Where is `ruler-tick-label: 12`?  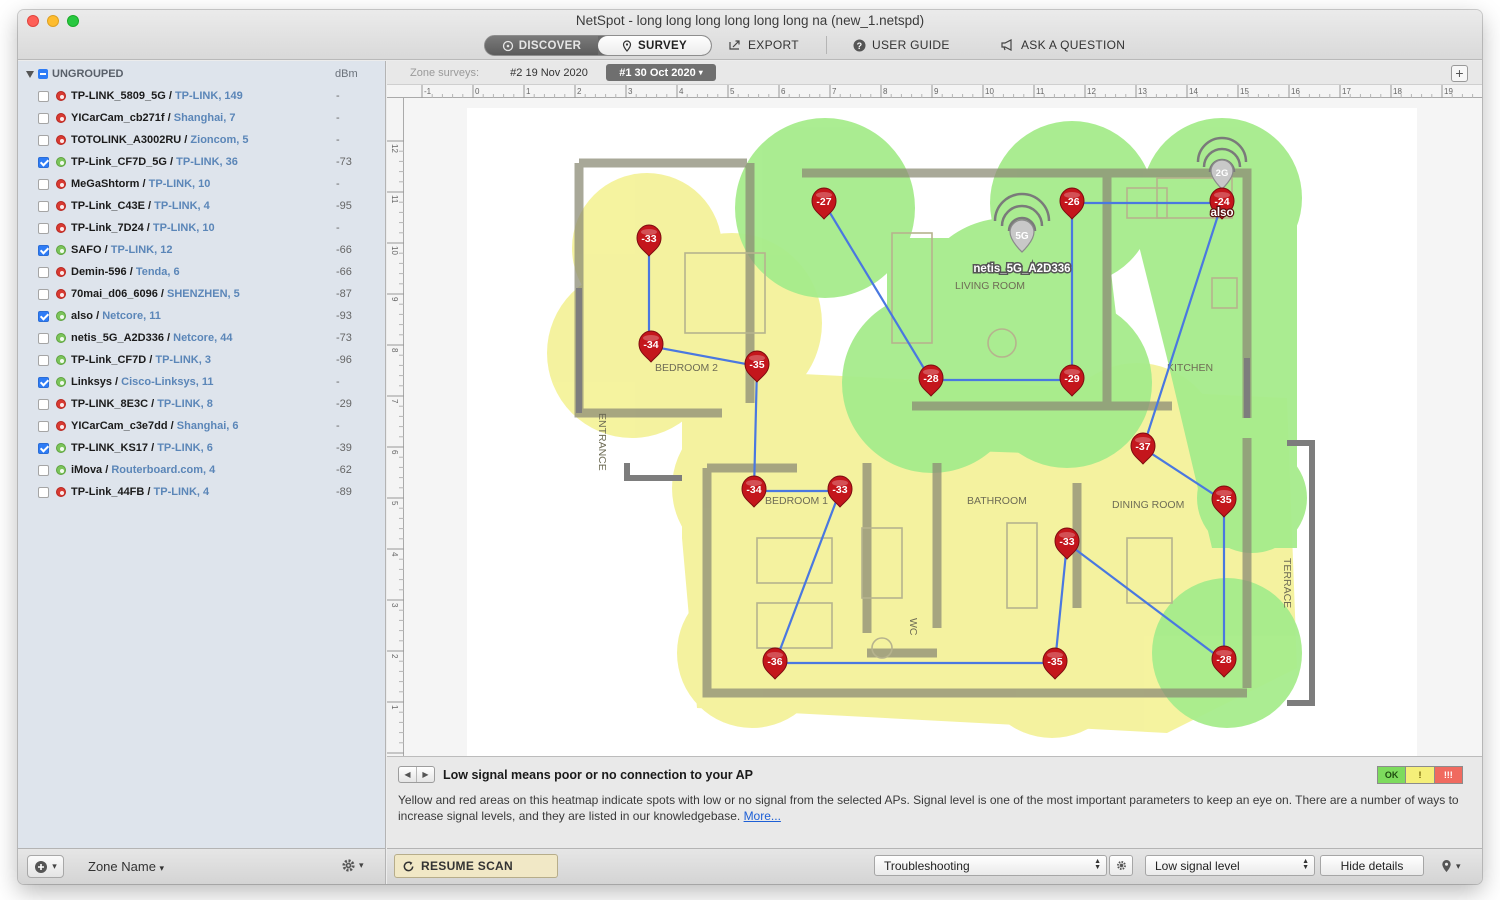
ruler-tick-label: 12 is located at coordinates (394, 148).